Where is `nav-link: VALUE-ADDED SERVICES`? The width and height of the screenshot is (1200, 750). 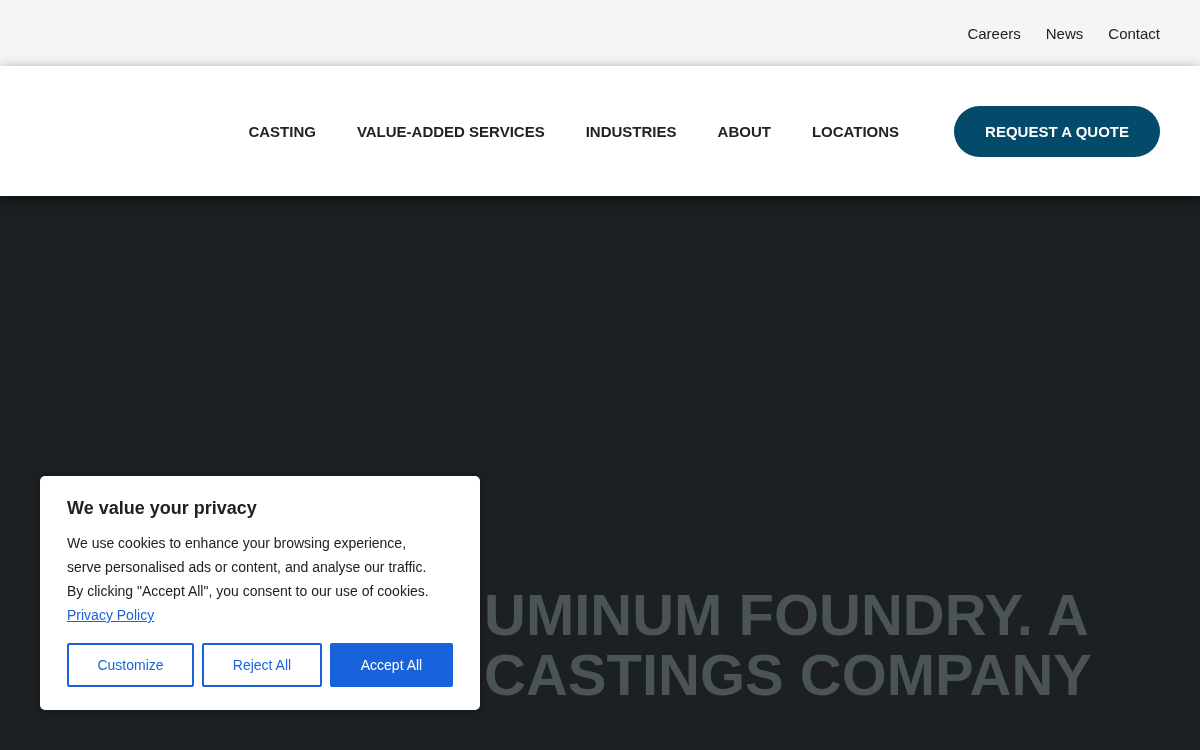
nav-link: VALUE-ADDED SERVICES is located at coordinates (450, 131).